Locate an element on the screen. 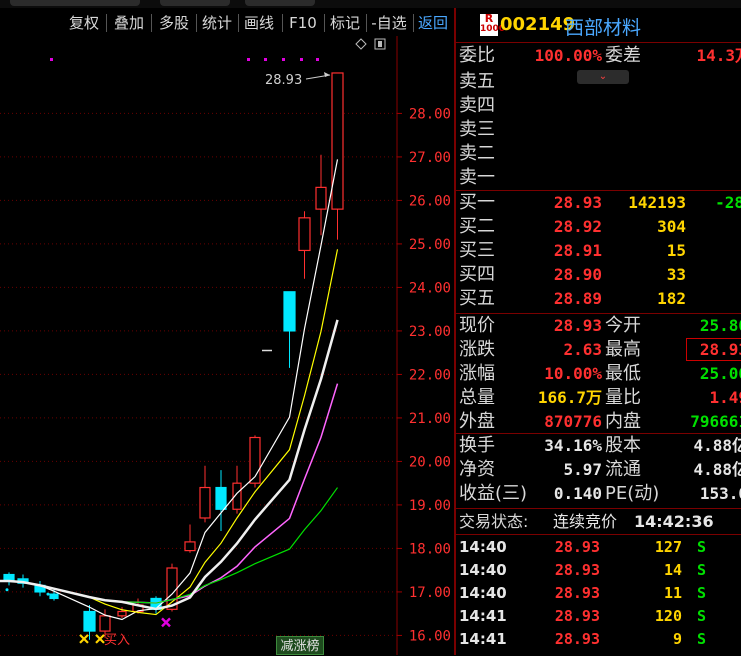 This screenshot has height=656, width=741. toolbar-overlay-button: 叠加 is located at coordinates (129, 23).